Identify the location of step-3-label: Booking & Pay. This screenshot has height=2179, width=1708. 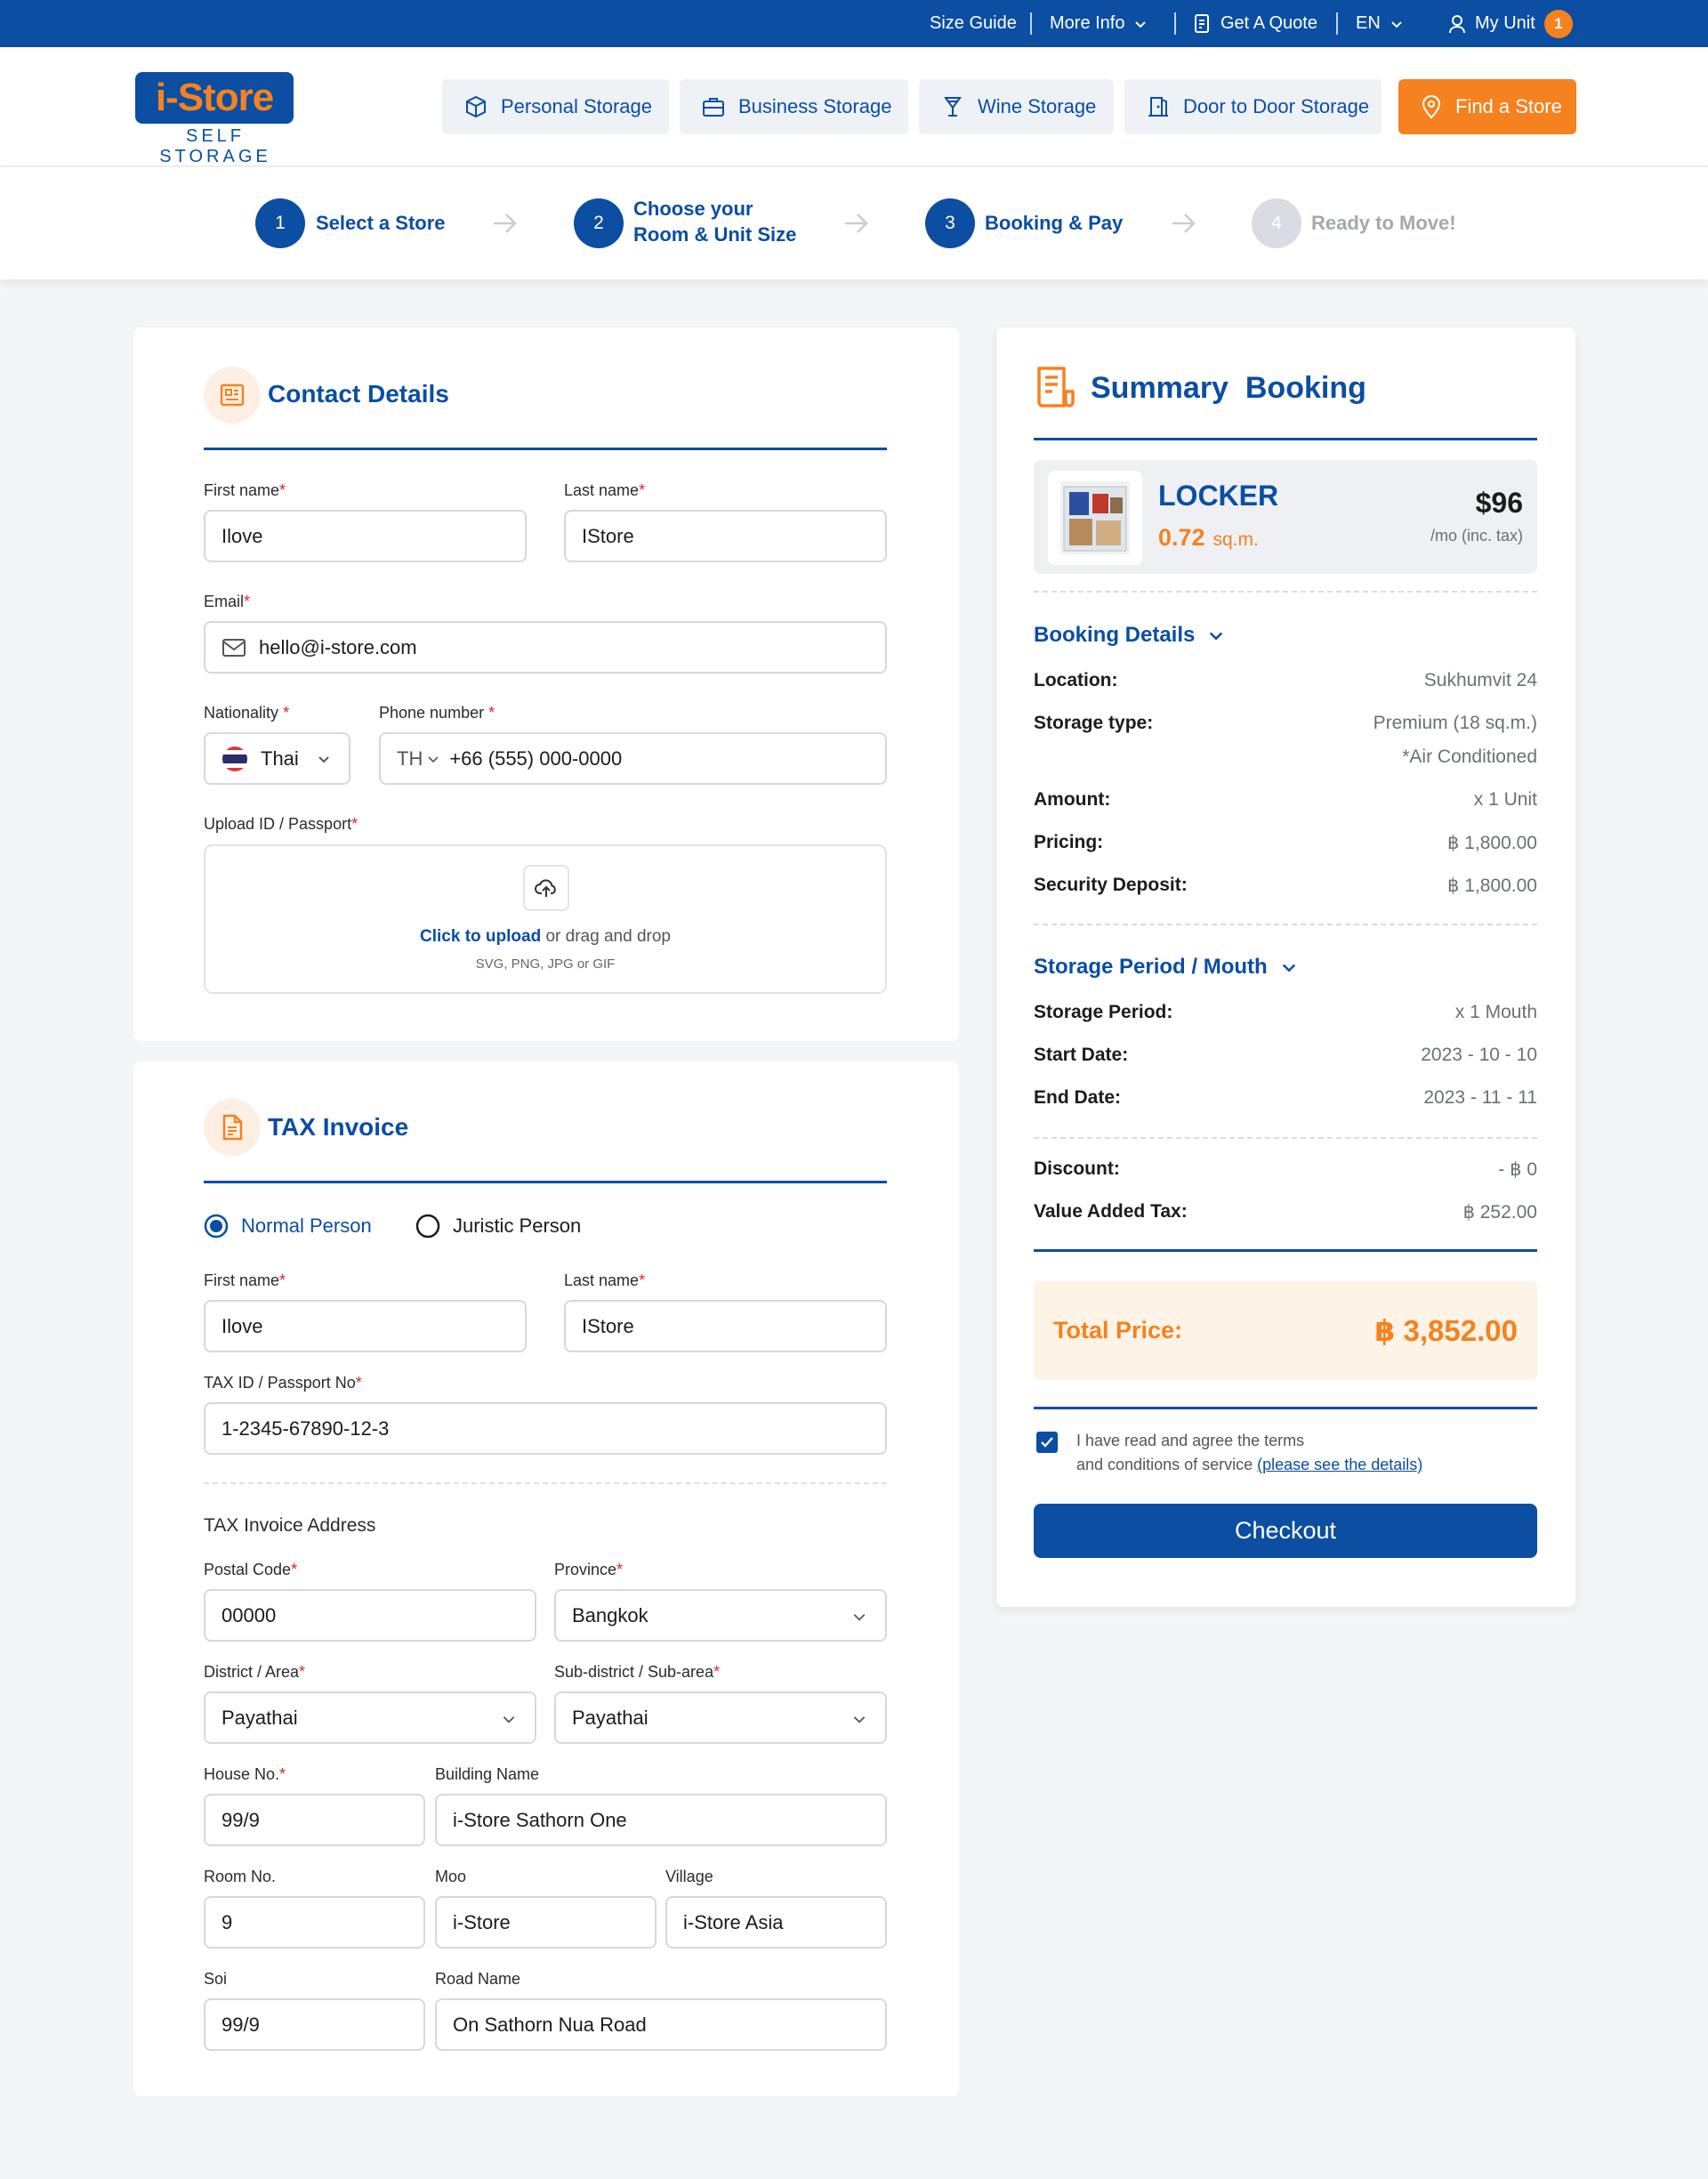
(1054, 224).